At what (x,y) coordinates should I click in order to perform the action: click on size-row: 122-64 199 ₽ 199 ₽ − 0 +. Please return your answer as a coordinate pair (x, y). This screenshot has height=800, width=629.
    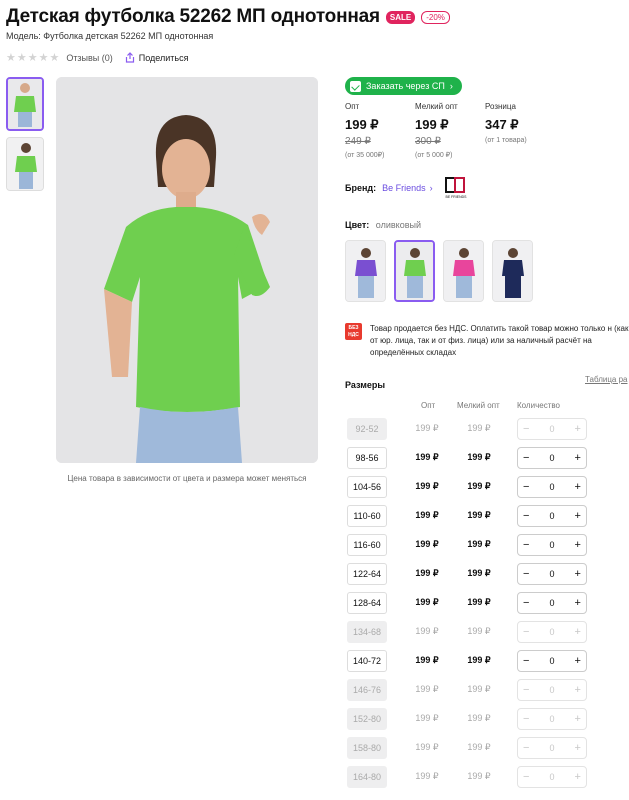
    Looking at the image, I should click on (487, 575).